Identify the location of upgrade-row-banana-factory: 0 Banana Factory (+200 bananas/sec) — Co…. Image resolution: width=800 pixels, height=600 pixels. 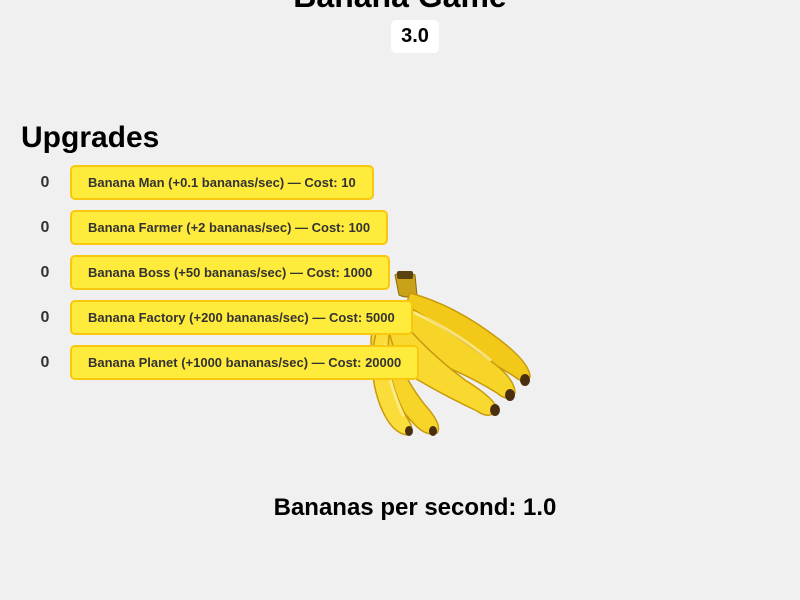
(250, 317).